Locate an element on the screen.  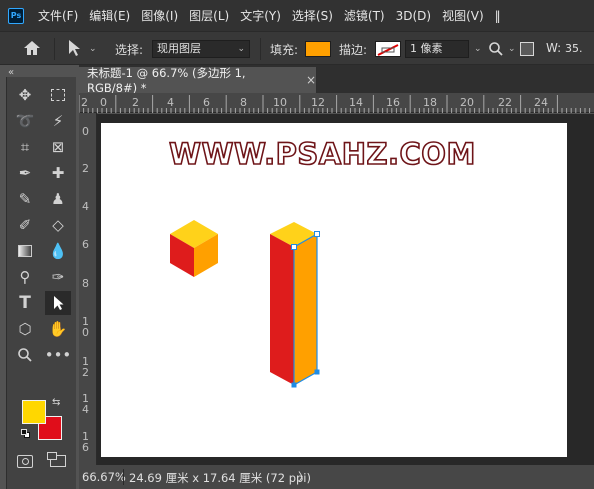
lasso-icon: ➰ is located at coordinates (25, 121).